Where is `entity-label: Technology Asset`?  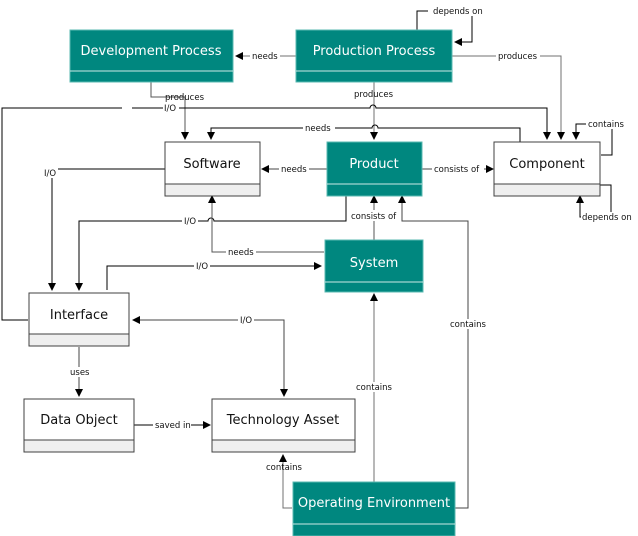
entity-label: Technology Asset is located at coordinates (283, 420).